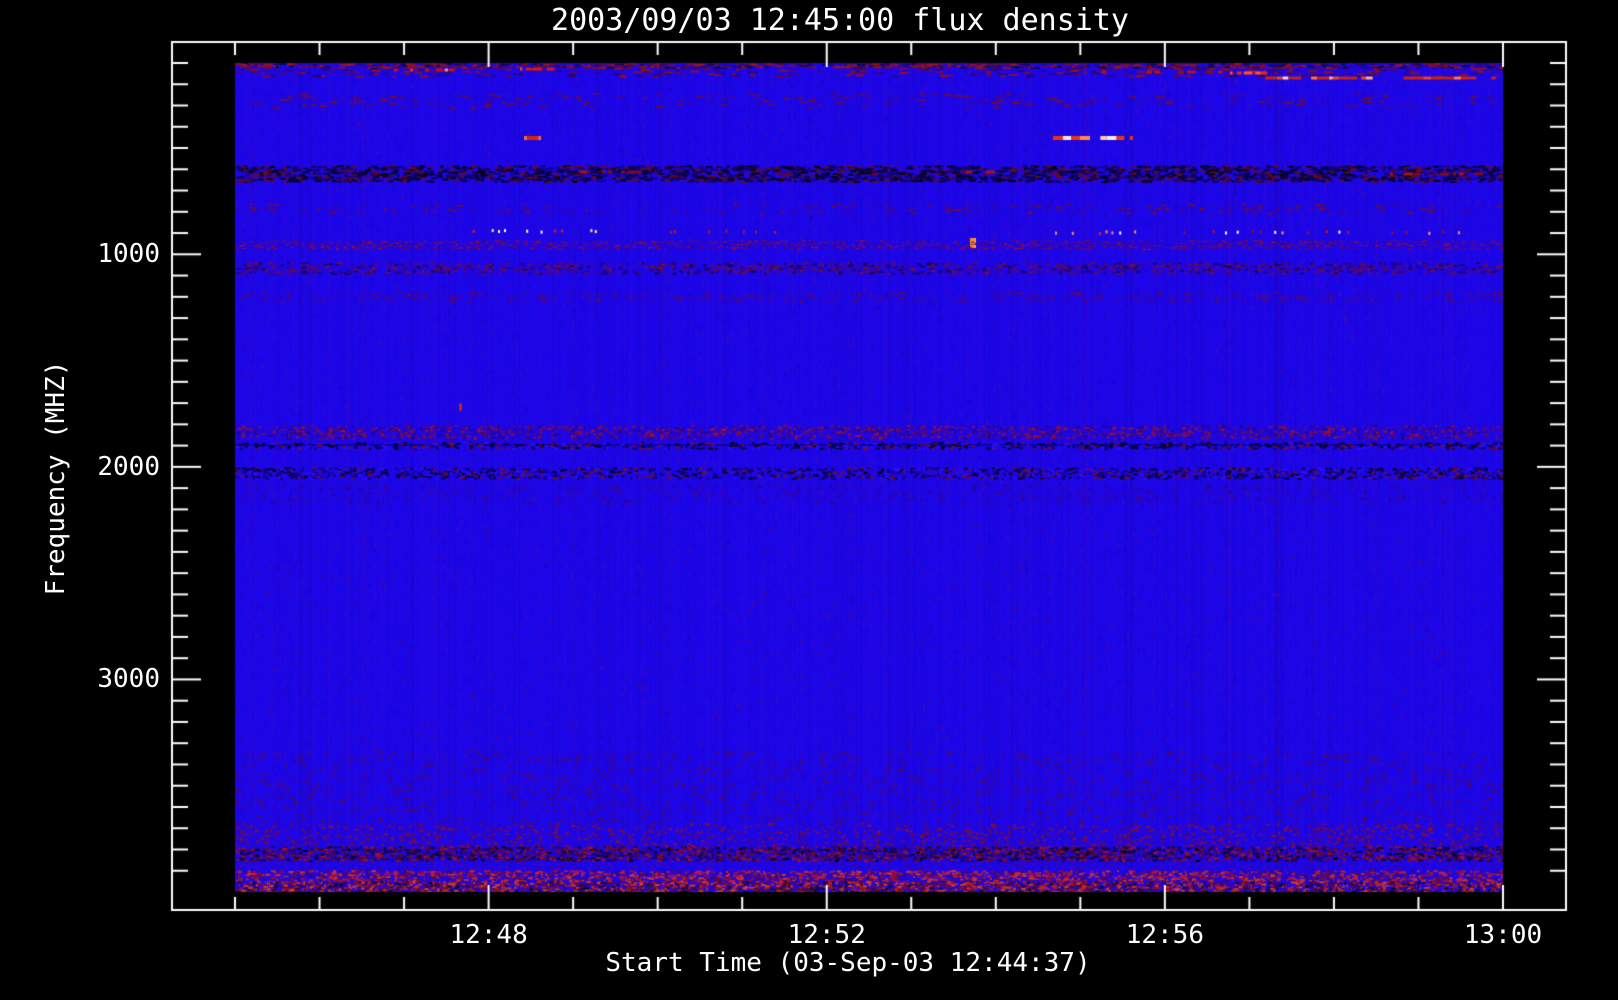  I want to click on x-tick-label-12:48: 12:48, so click(488, 935).